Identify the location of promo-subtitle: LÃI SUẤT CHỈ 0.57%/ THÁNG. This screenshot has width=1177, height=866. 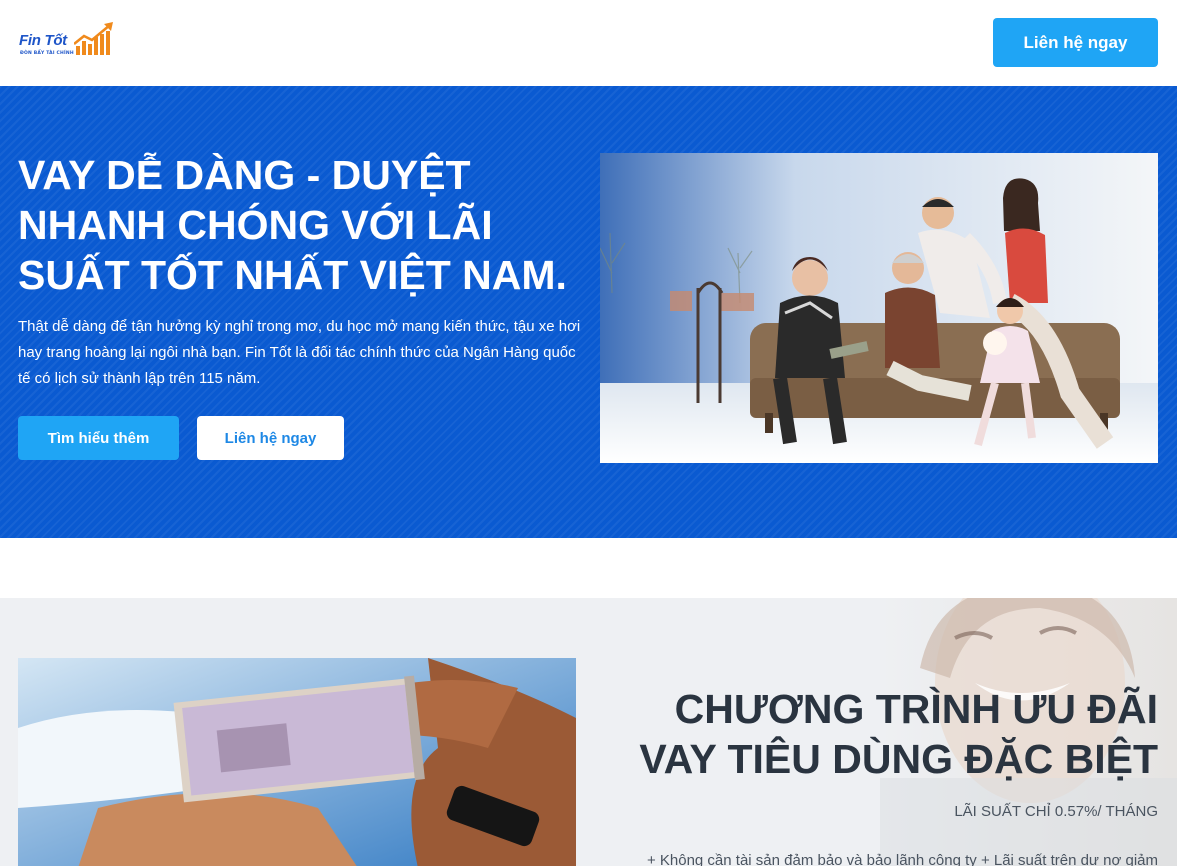
(1056, 811).